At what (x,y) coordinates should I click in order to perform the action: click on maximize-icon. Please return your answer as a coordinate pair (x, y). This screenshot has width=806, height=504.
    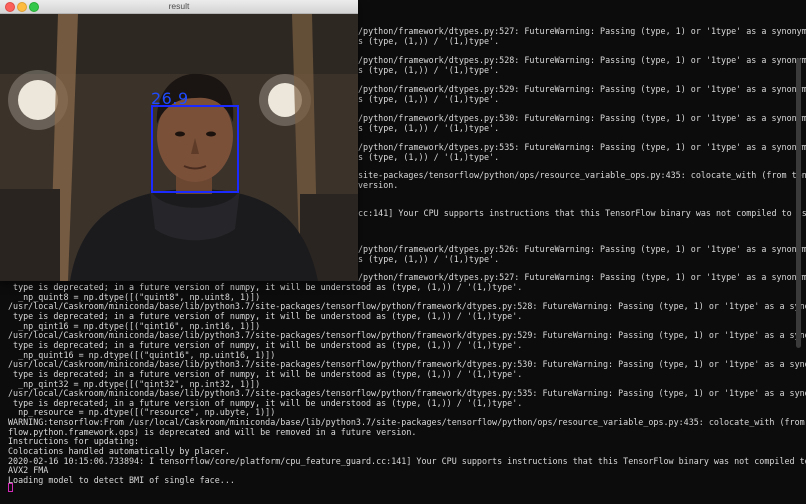
    Looking at the image, I should click on (34, 7).